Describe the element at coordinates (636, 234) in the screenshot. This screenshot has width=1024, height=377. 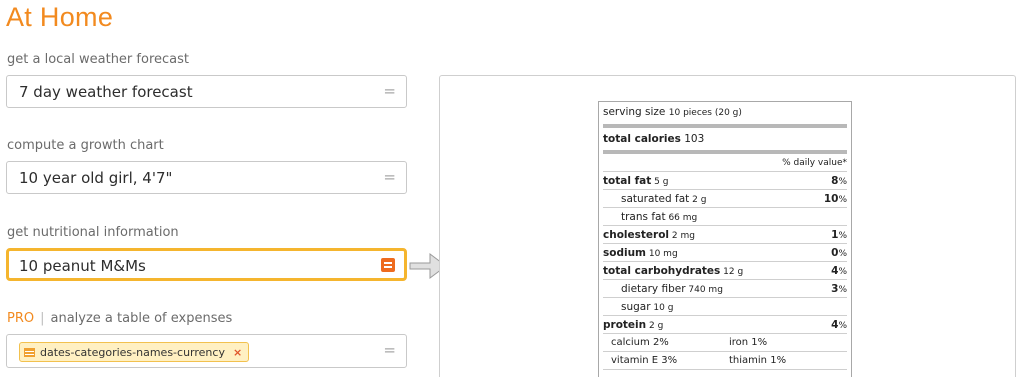
I see `nutrient-name: cholesterol` at that location.